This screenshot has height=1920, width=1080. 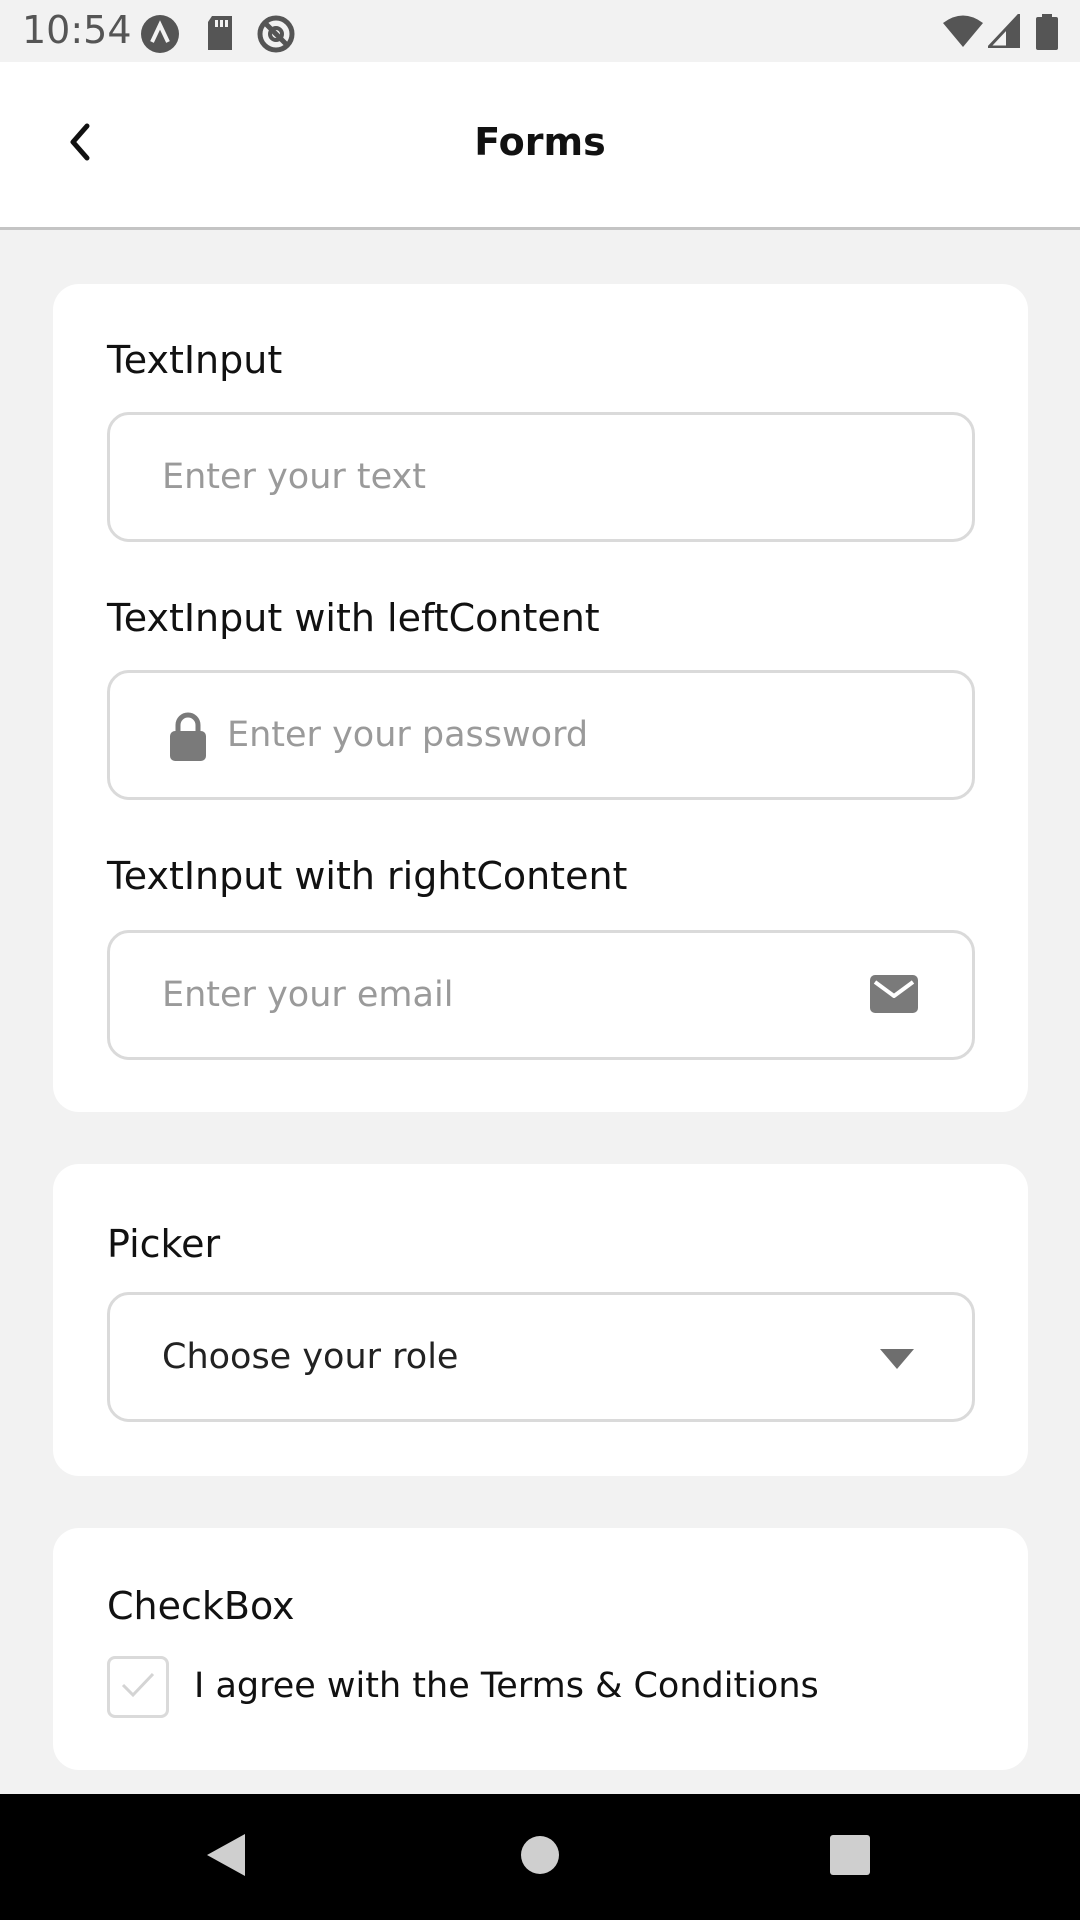 I want to click on role-picker: Choose your role, so click(x=541, y=1357).